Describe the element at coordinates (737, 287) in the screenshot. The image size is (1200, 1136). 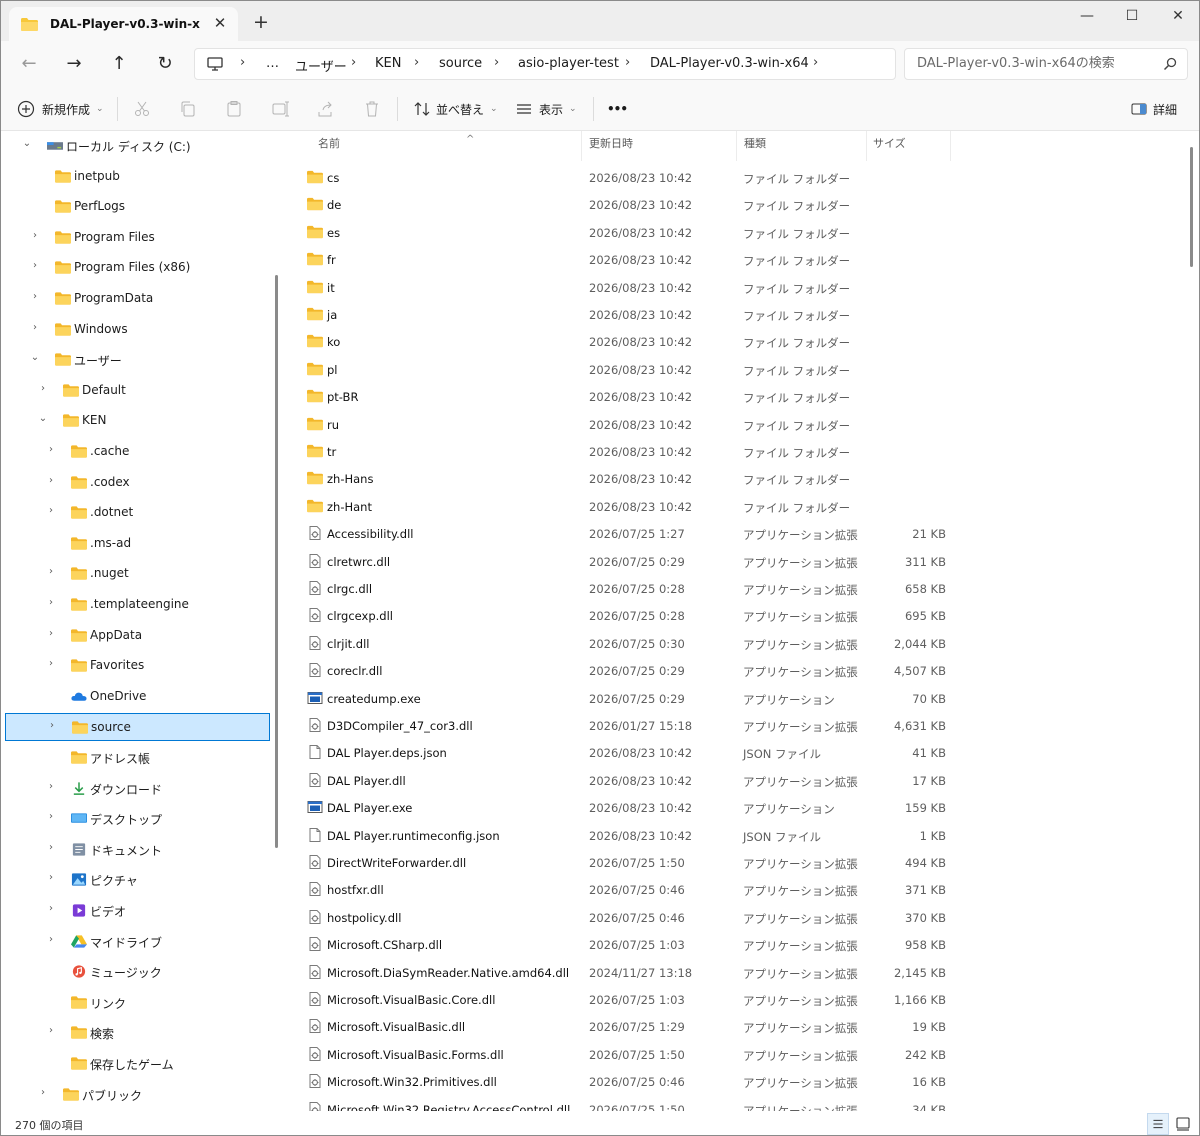
I see `file-row: it 2026/08/23 10:42 ファイル フォルダー` at that location.